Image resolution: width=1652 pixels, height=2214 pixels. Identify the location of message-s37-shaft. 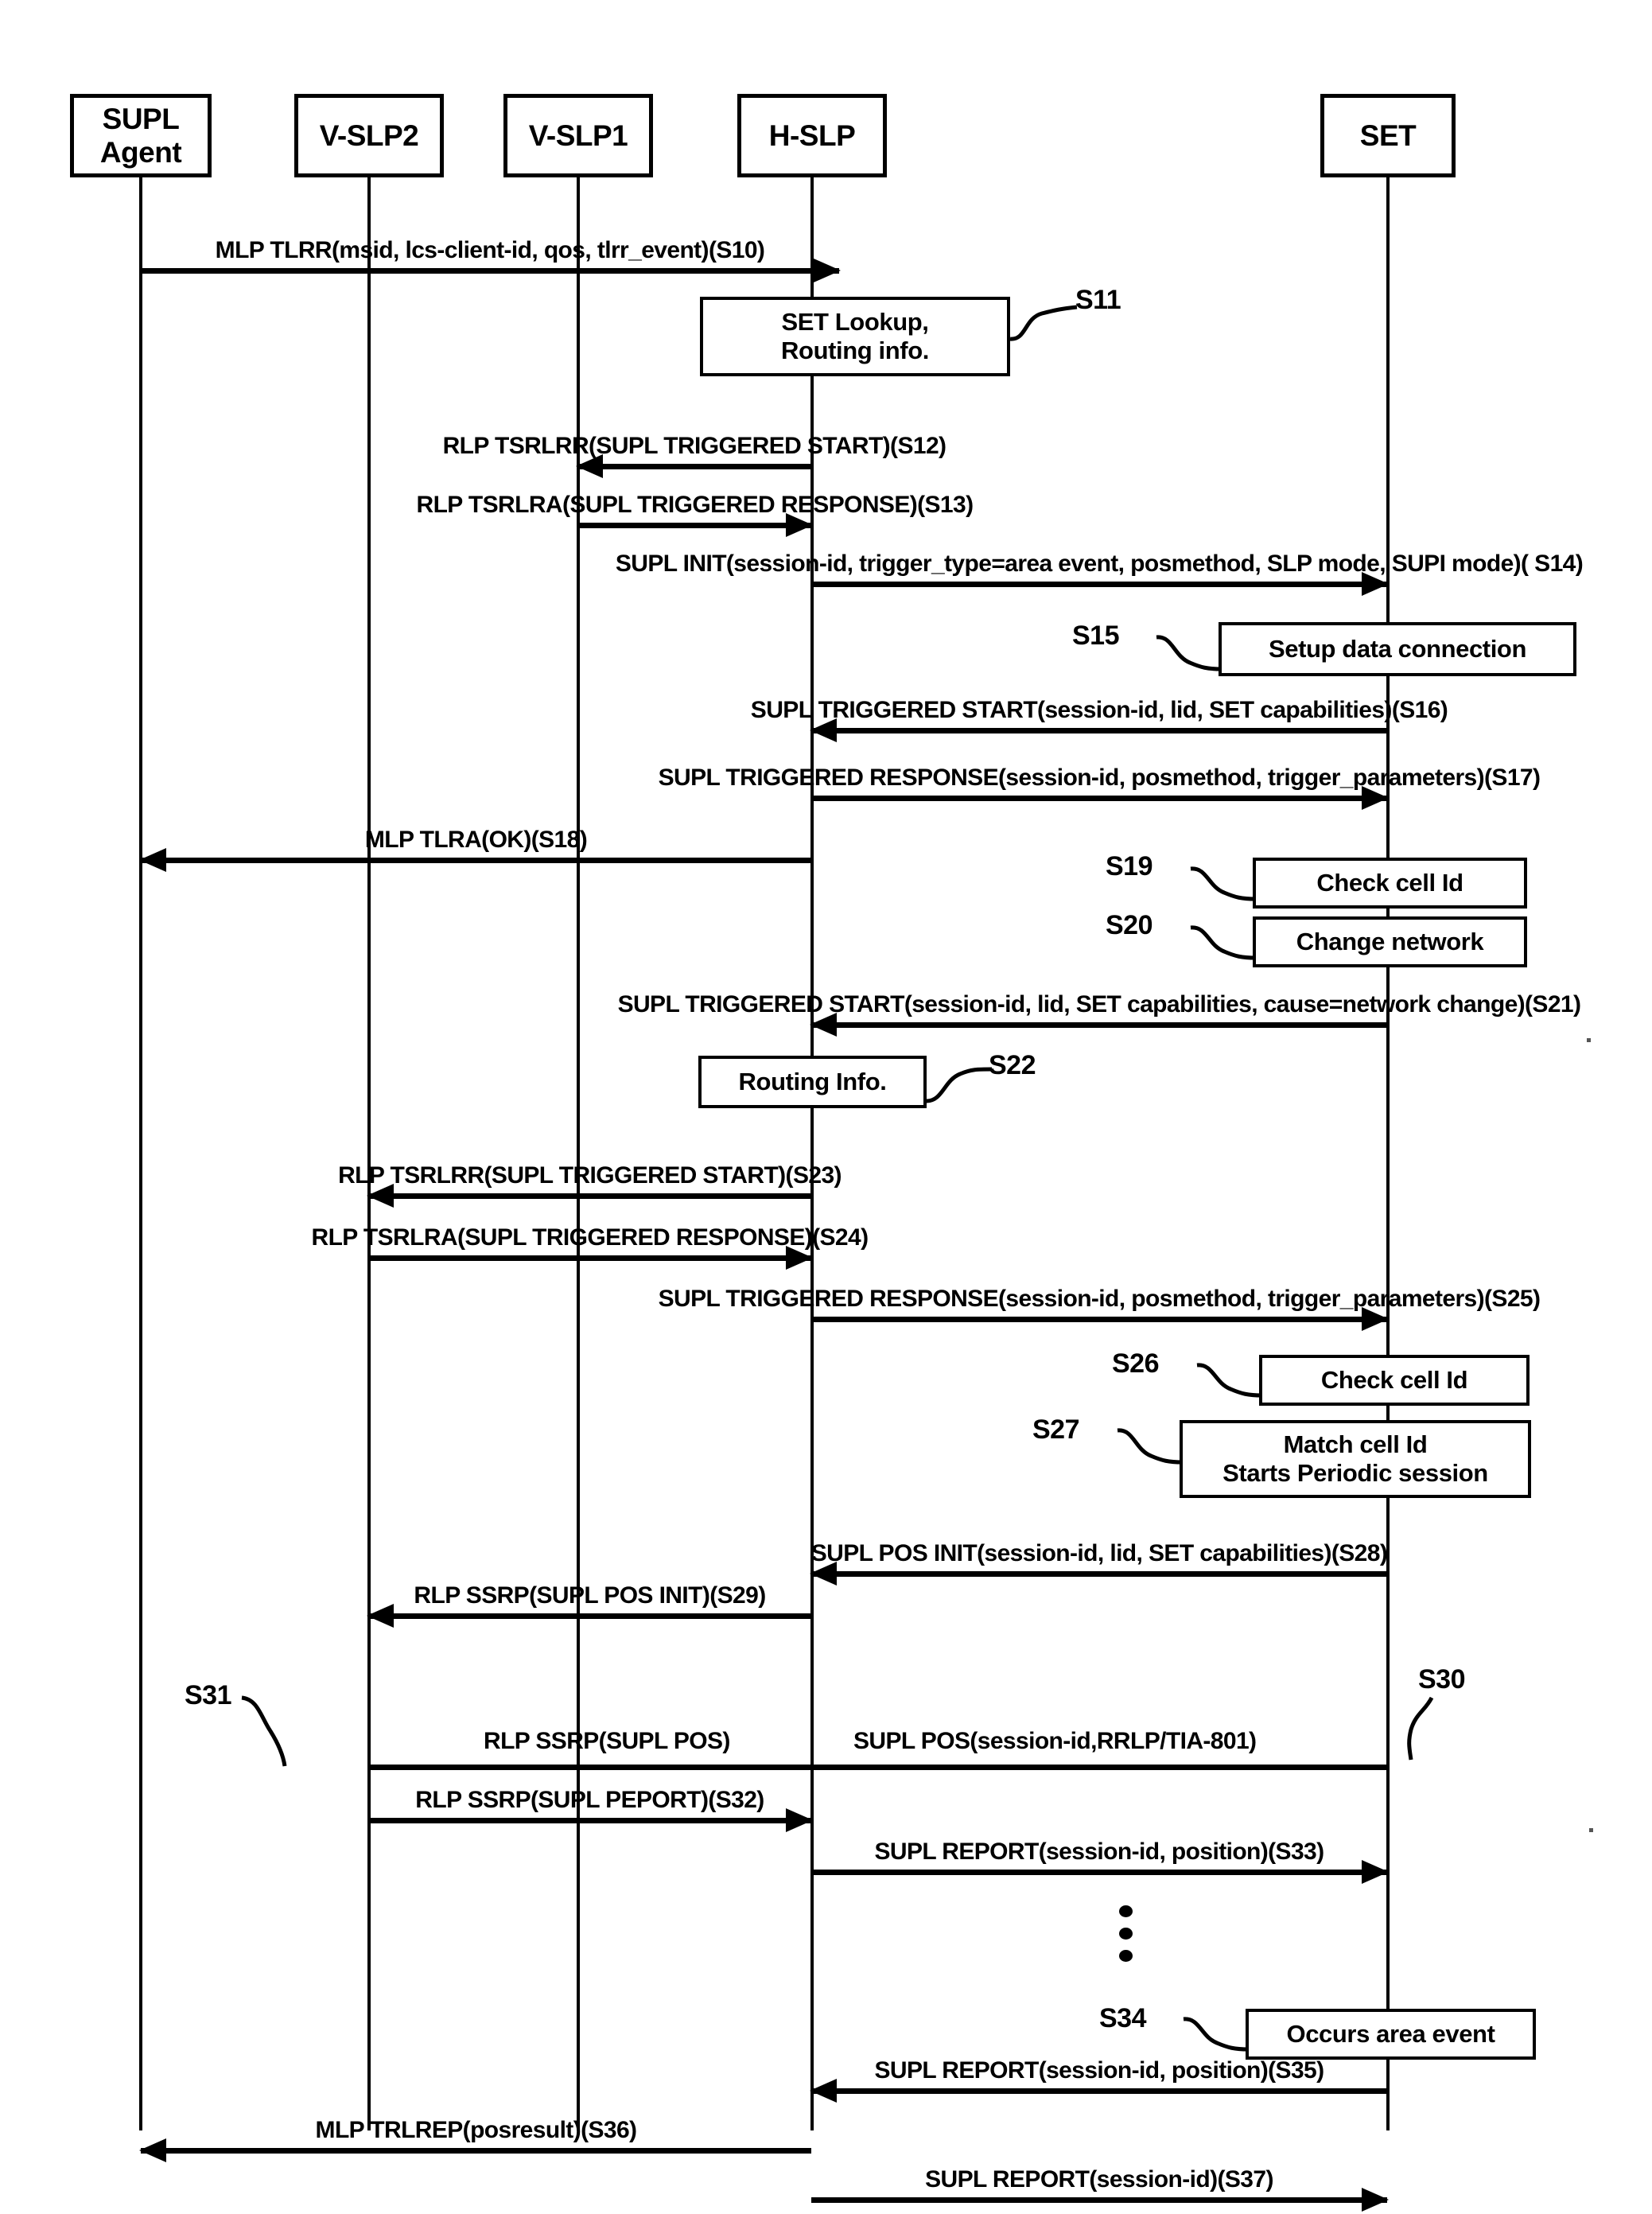
(1099, 2200).